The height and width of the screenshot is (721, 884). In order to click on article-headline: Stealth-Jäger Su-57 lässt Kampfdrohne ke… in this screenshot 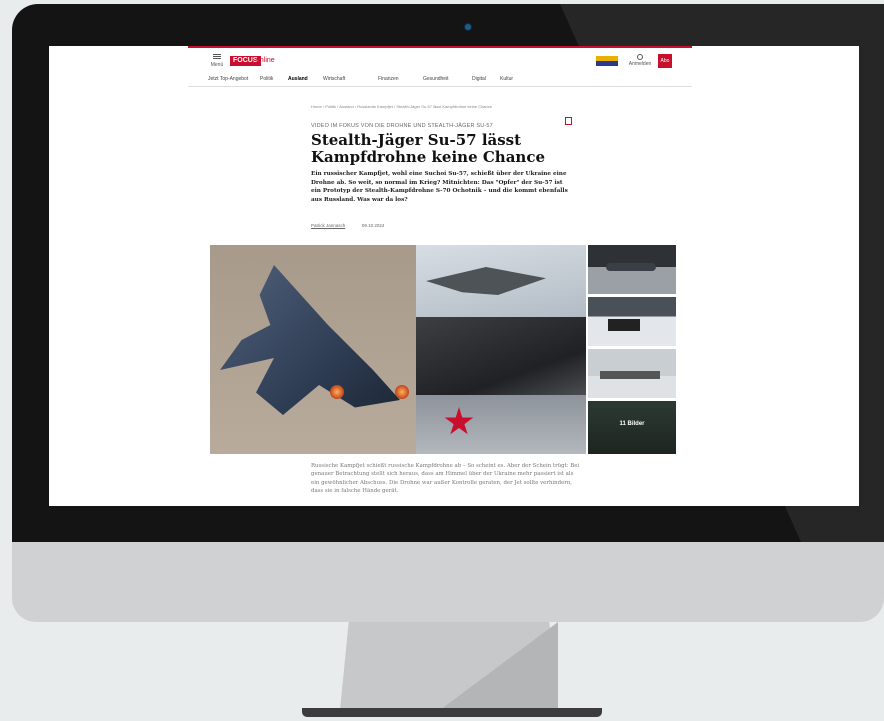, I will do `click(428, 148)`.